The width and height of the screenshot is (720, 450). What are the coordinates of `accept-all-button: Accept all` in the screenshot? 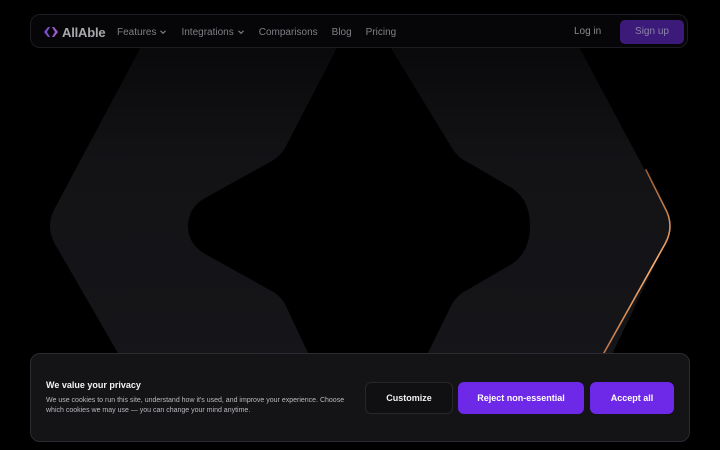 It's located at (632, 398).